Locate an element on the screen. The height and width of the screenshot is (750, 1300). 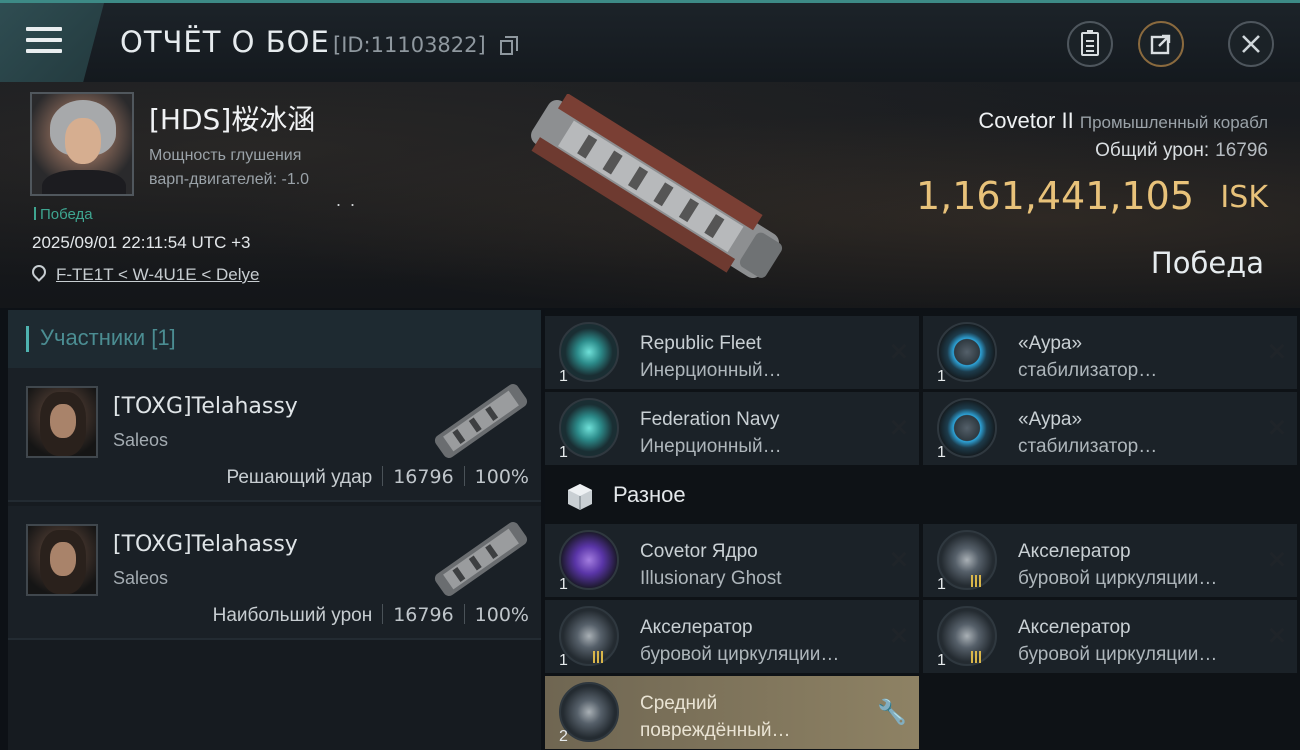
isk-unit: ISK is located at coordinates (1244, 197).